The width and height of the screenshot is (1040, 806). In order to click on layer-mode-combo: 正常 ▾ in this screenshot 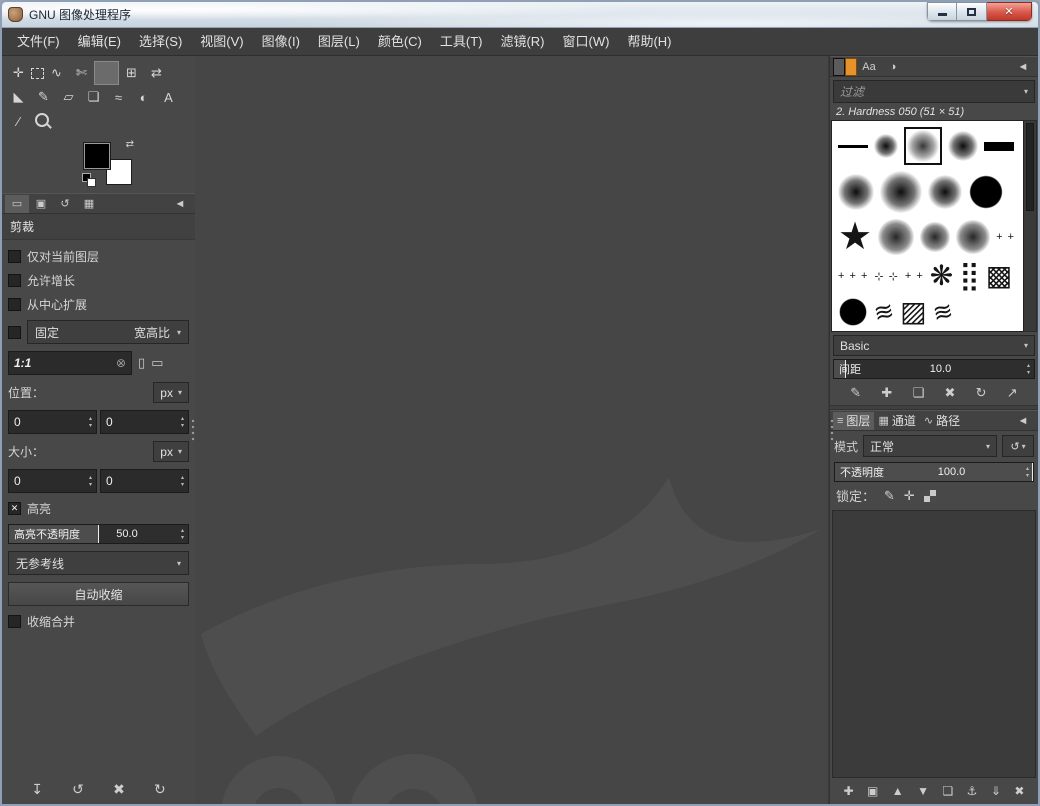, I will do `click(930, 446)`.